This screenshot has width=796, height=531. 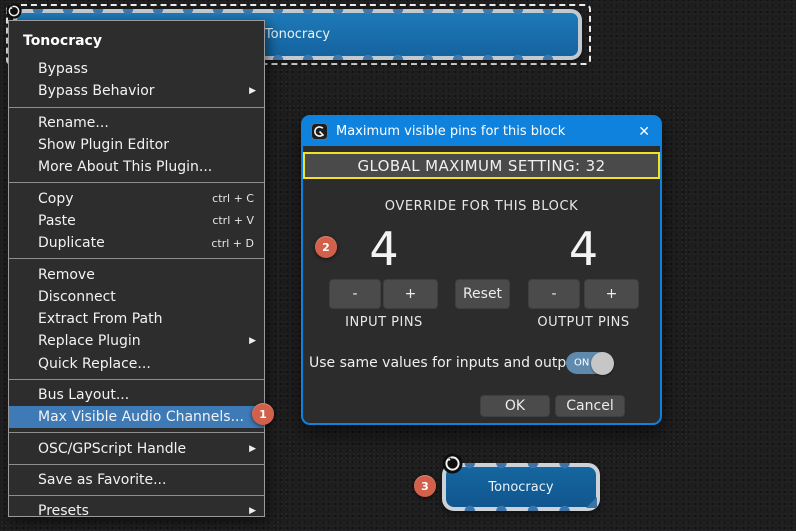 What do you see at coordinates (554, 294) in the screenshot?
I see `output-decrement-button: -` at bounding box center [554, 294].